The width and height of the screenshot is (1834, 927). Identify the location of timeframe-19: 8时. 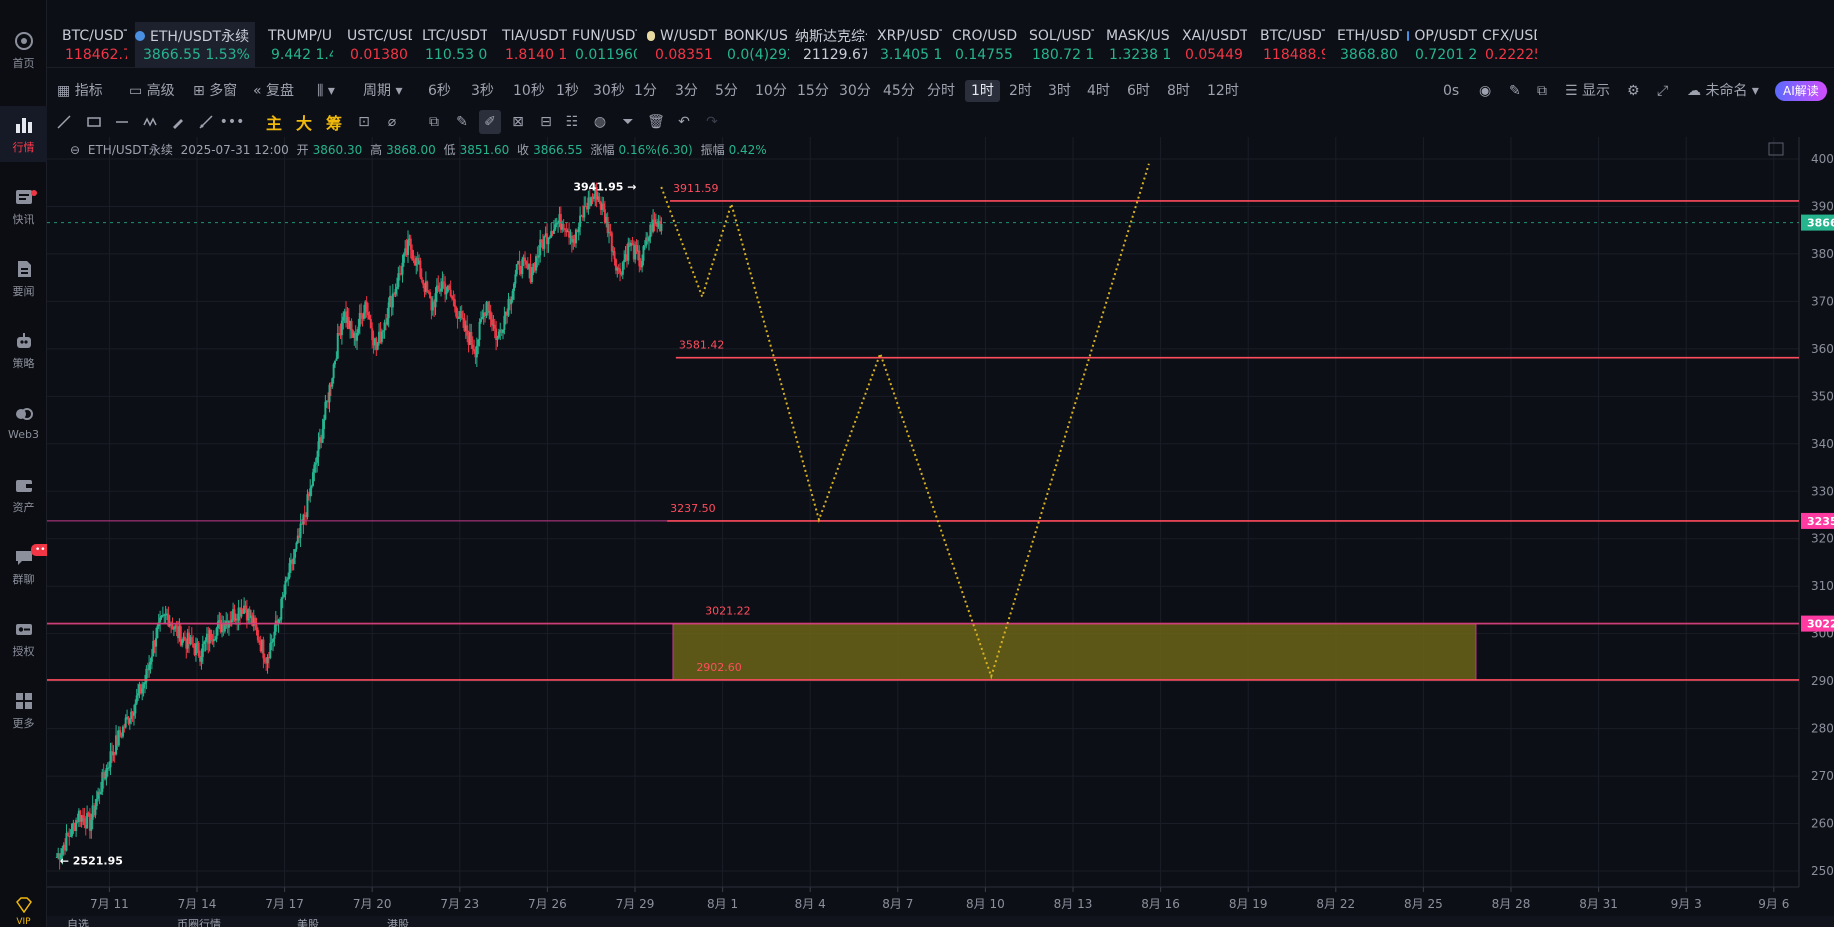
(1178, 91).